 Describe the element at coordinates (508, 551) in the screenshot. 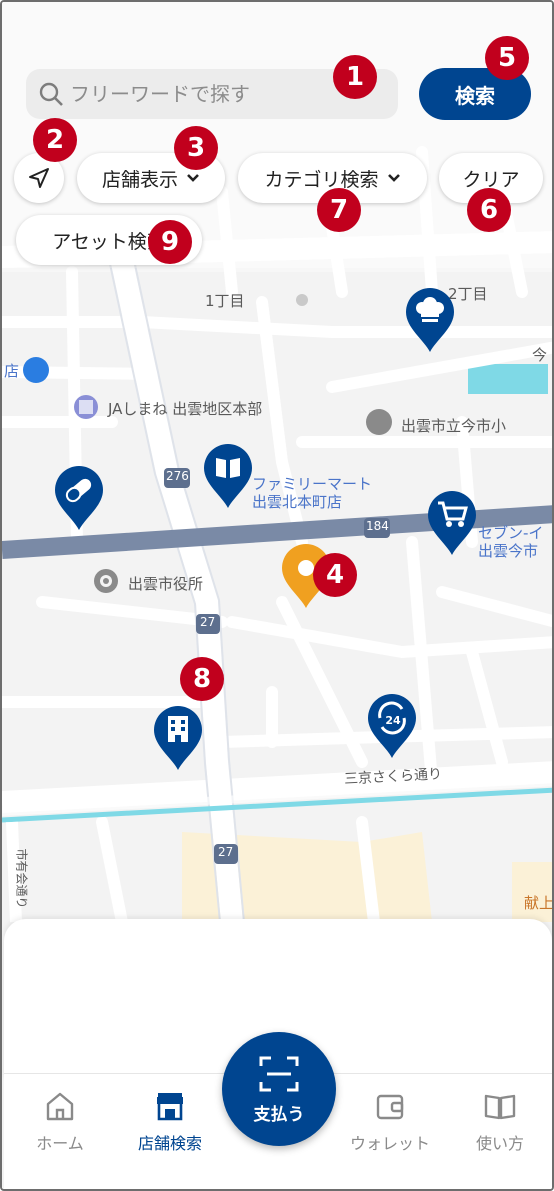

I see `map-label-seven-2: 出雲今市` at that location.